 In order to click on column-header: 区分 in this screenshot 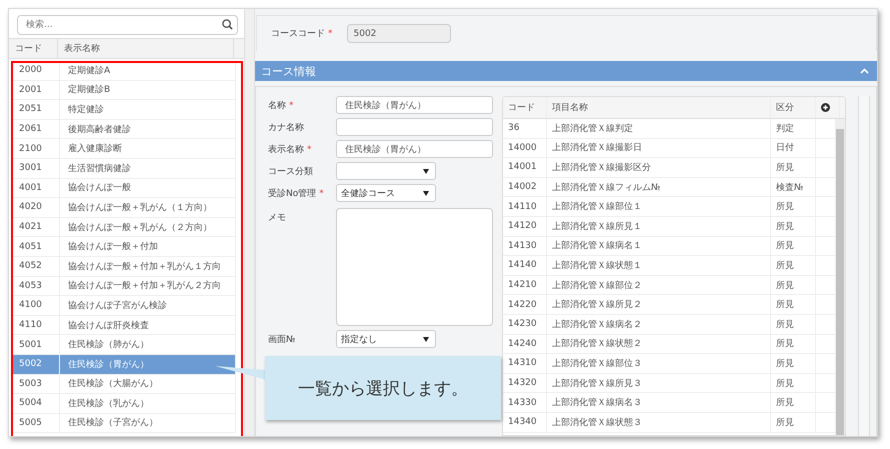, I will do `click(793, 107)`.